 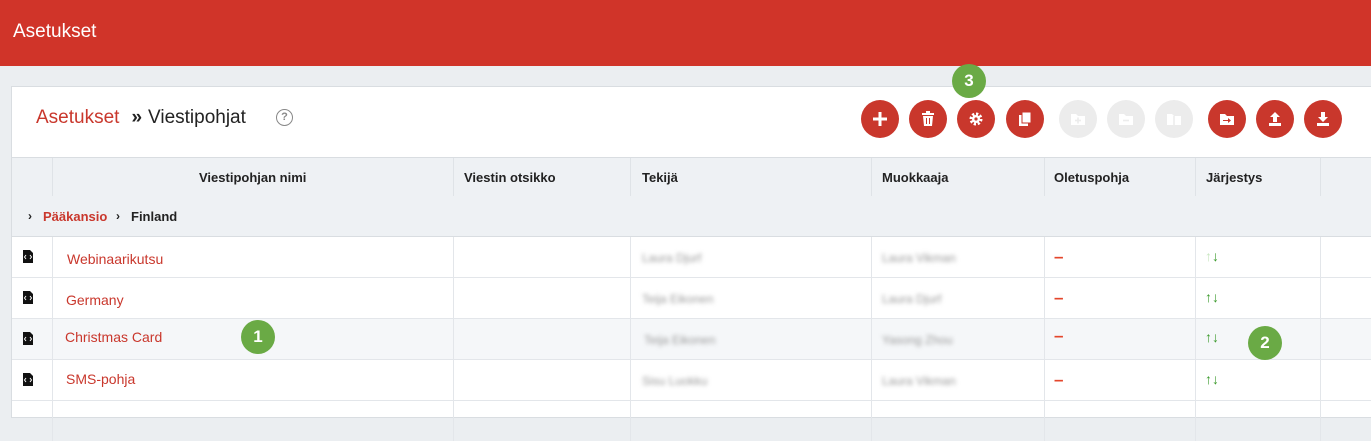 I want to click on table-row: Germany Teija Eikonen Laura Djurf – ↑↓, so click(x=691, y=298).